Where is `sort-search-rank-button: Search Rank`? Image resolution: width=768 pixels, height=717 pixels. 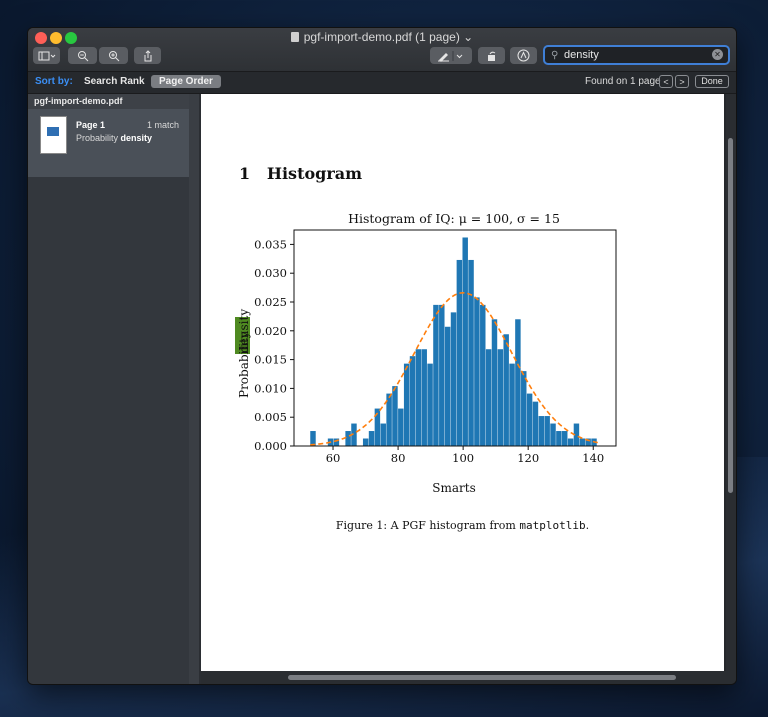 sort-search-rank-button: Search Rank is located at coordinates (114, 81).